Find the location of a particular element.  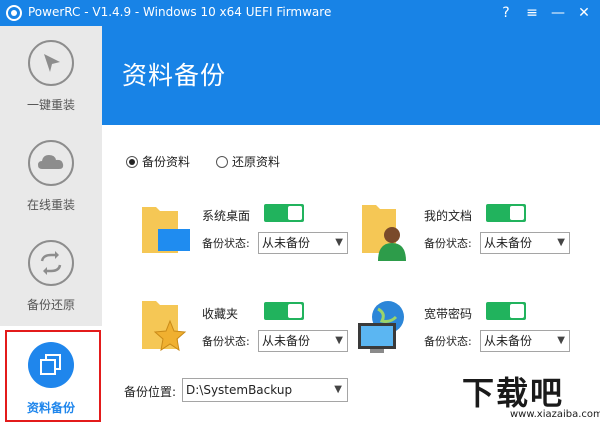

sidebar-item-label: 在线重装 is located at coordinates (50, 205).